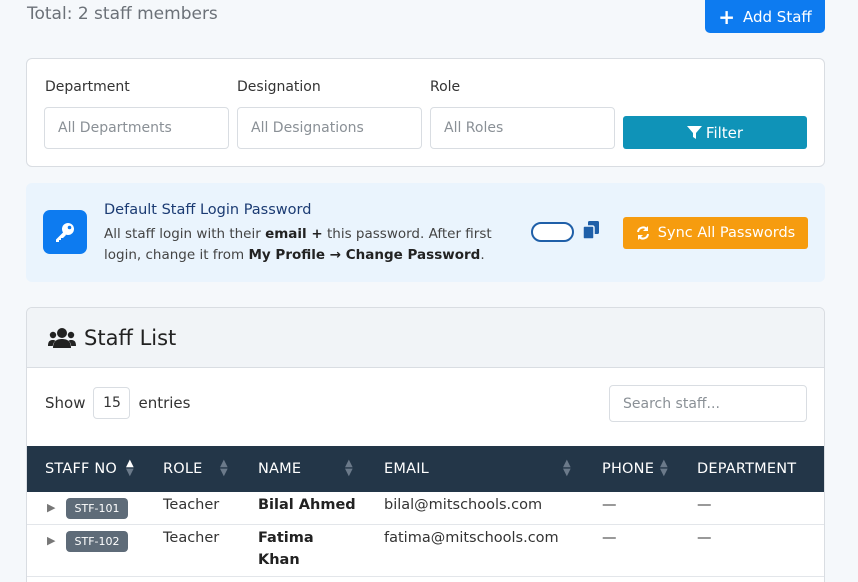  Describe the element at coordinates (425, 338) in the screenshot. I see `staff-list-header: Staff List` at that location.